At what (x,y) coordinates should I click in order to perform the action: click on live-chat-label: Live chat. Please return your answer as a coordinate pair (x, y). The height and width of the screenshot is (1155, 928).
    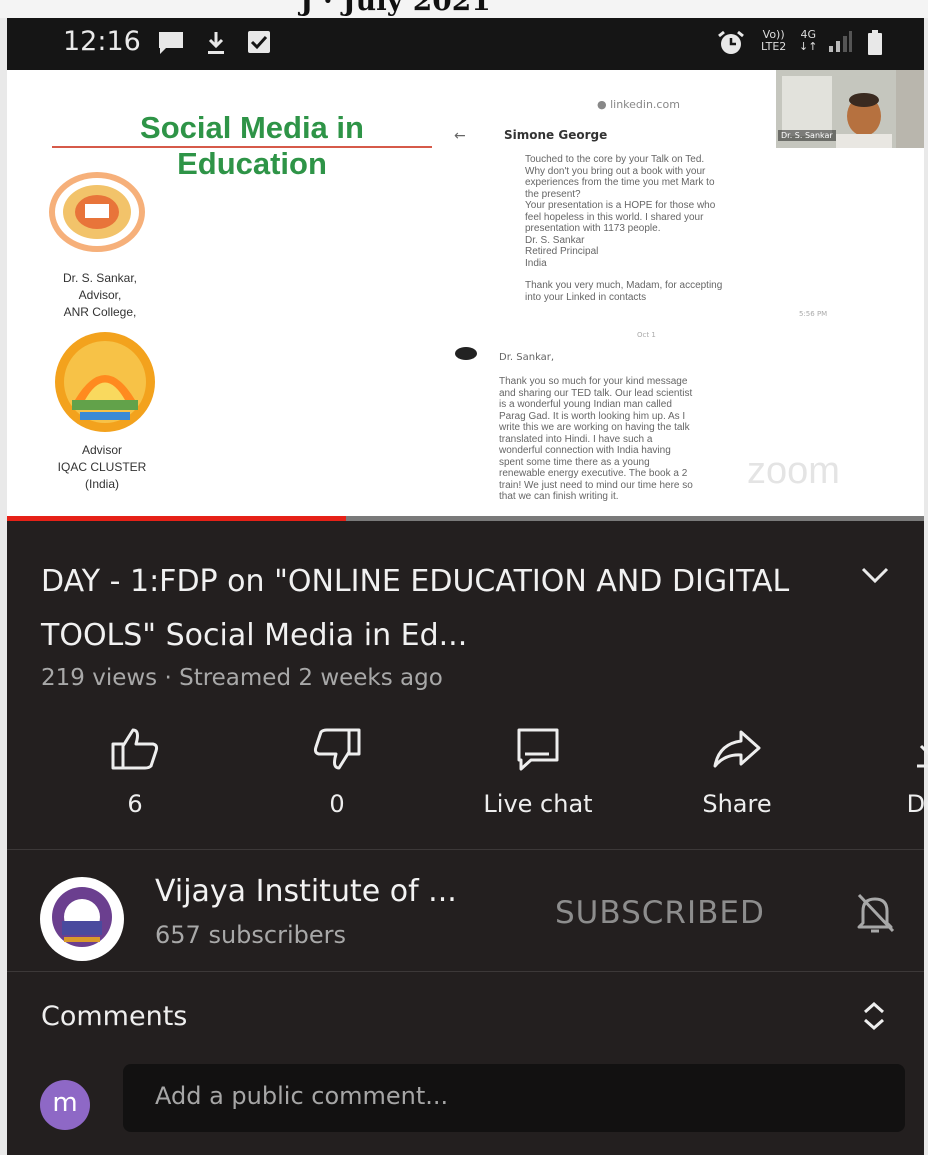
    Looking at the image, I should click on (538, 804).